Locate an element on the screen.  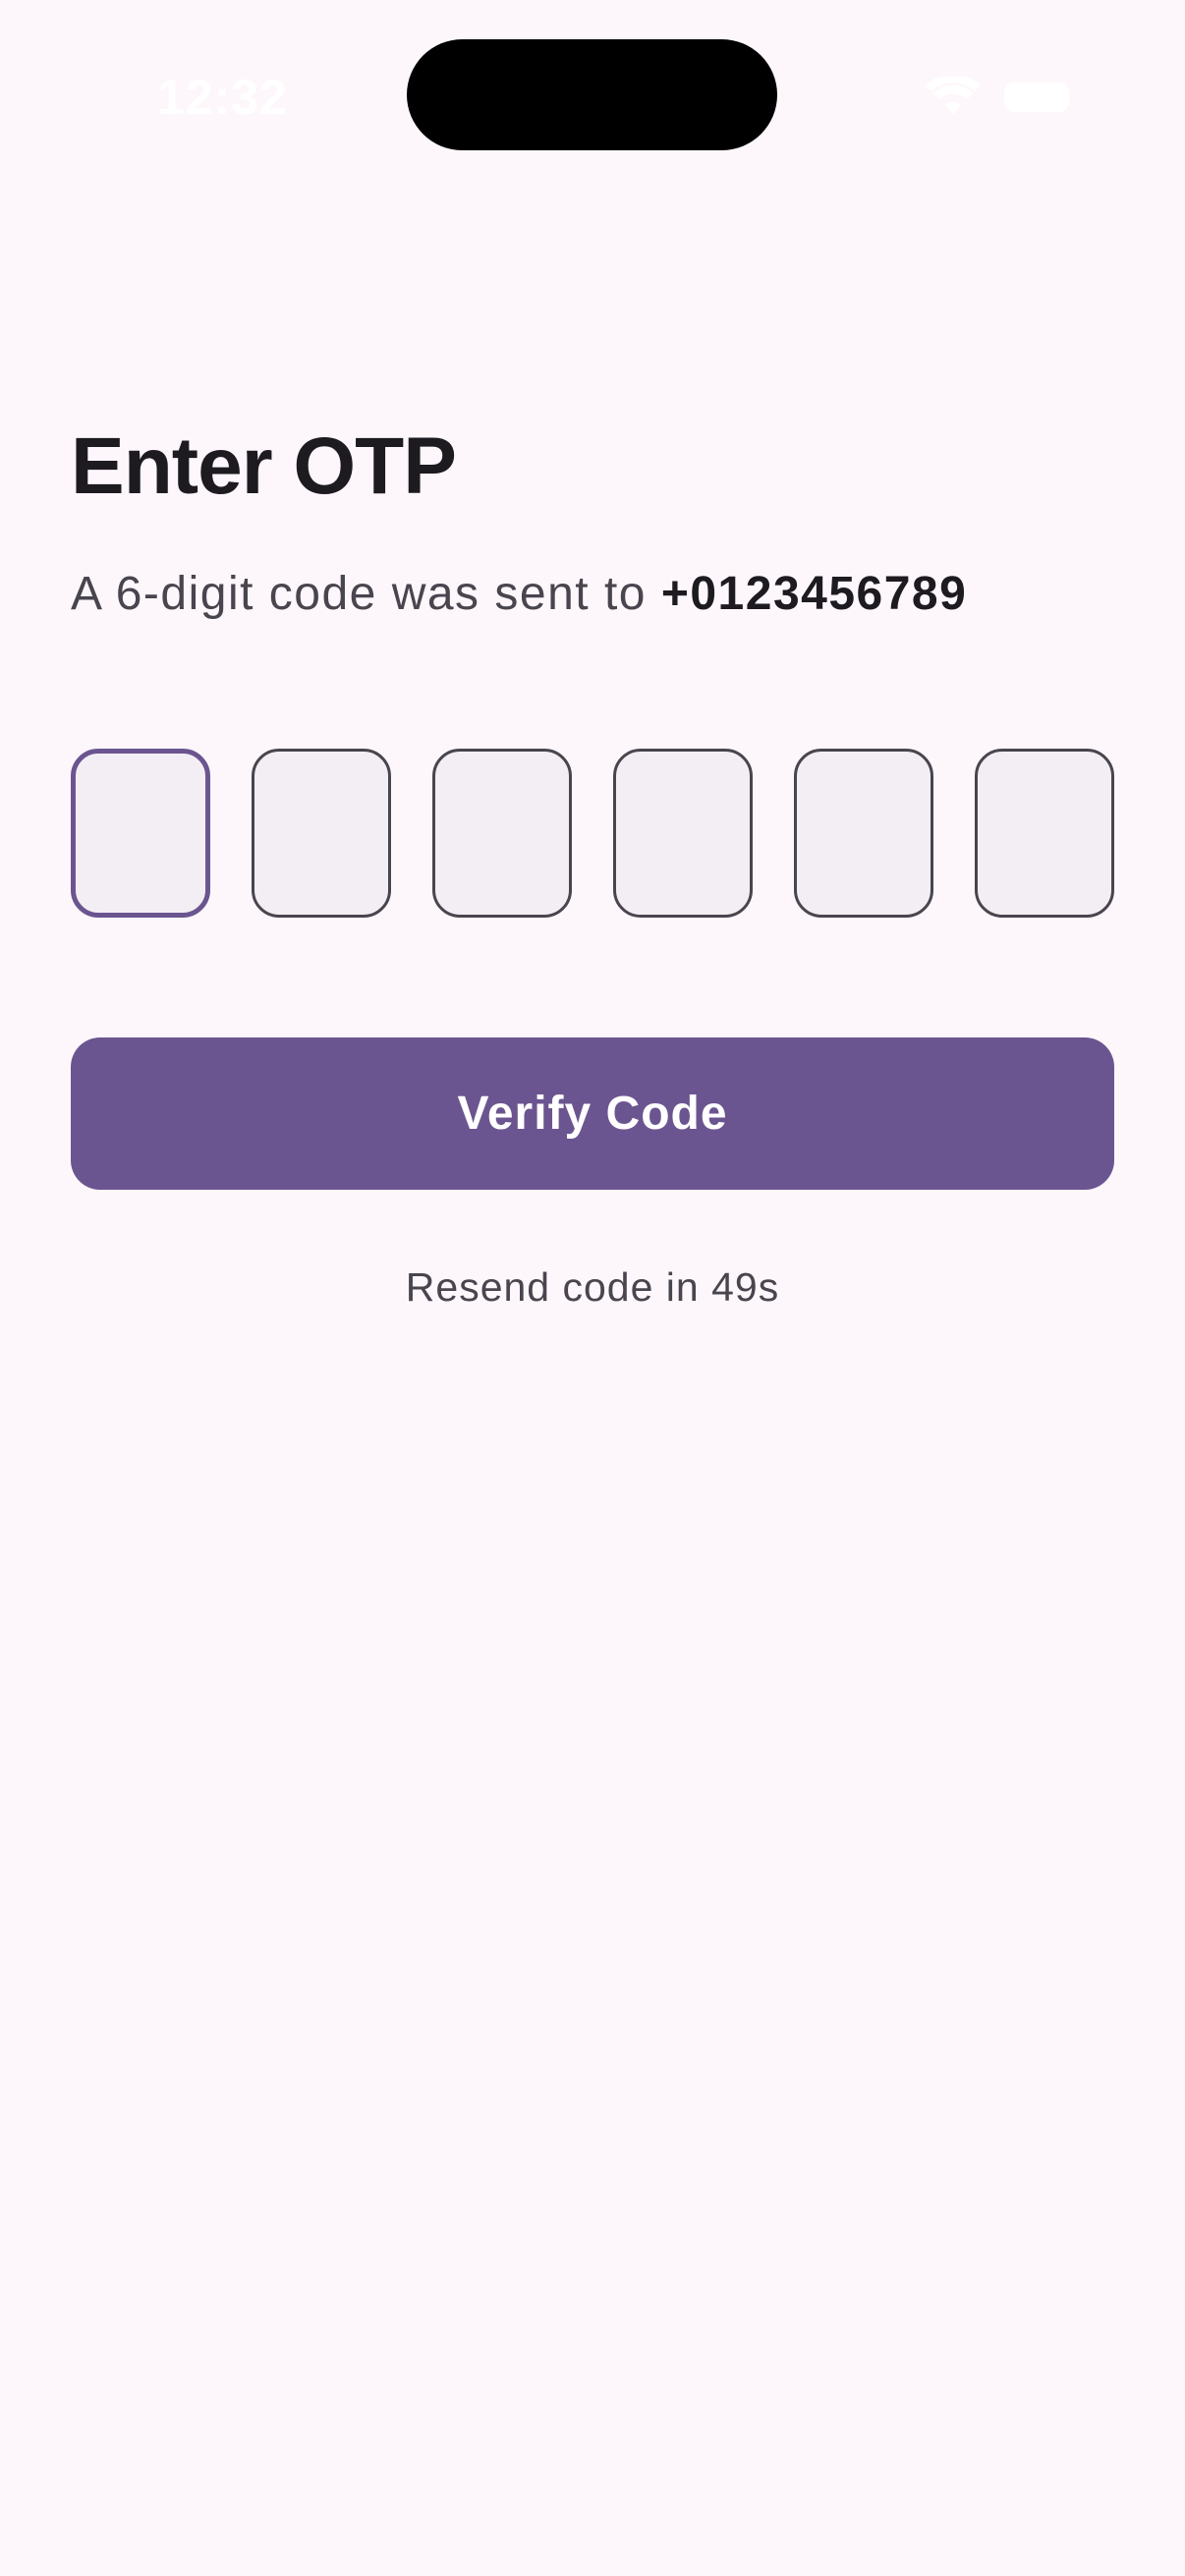
status-bar: 12:32 is located at coordinates (592, 93).